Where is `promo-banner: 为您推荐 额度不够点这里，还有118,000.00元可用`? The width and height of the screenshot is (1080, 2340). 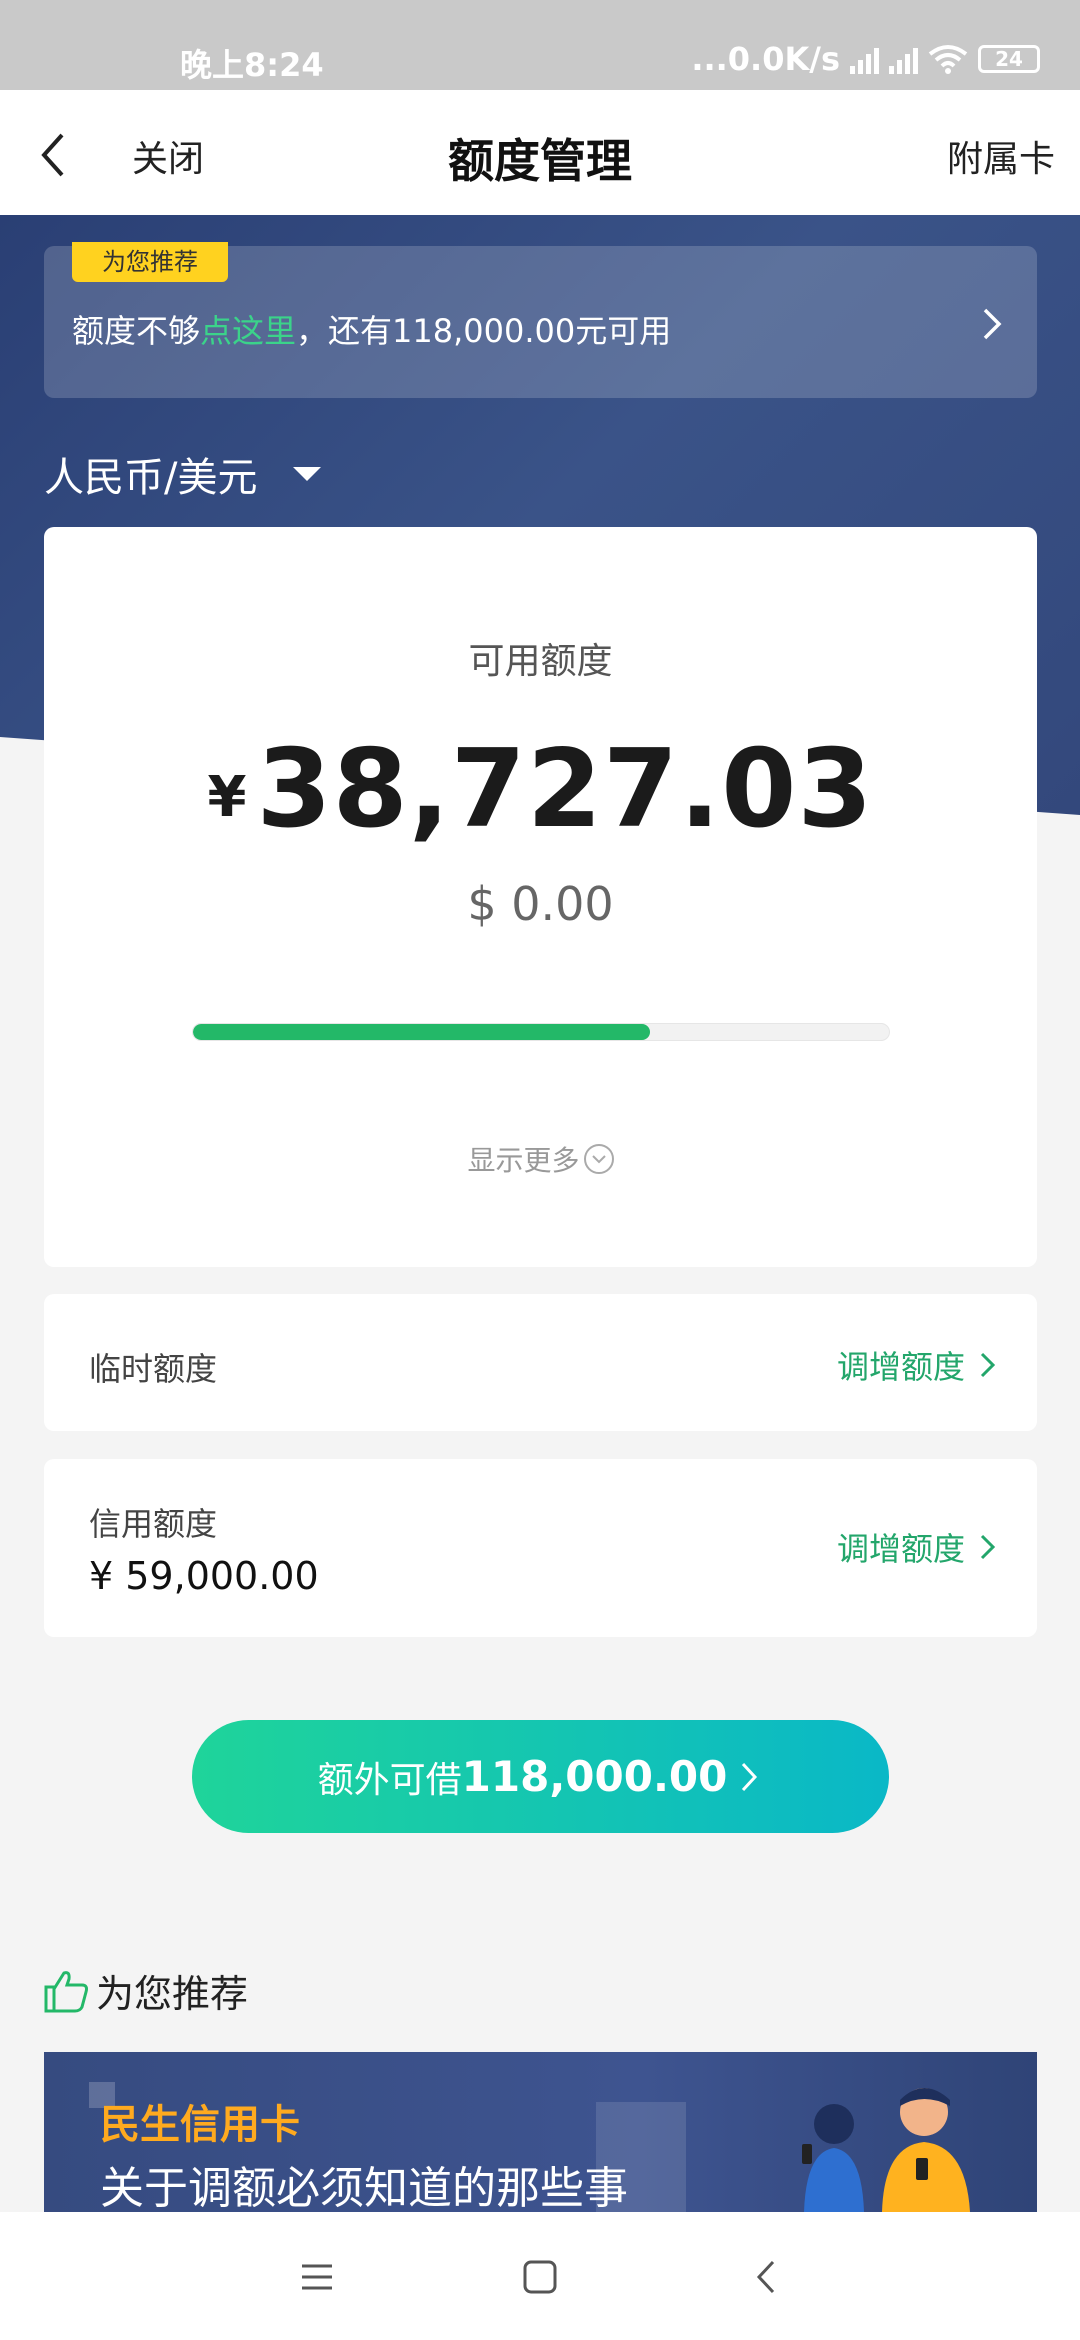
promo-banner: 为您推荐 额度不够点这里，还有118,000.00元可用 is located at coordinates (540, 320).